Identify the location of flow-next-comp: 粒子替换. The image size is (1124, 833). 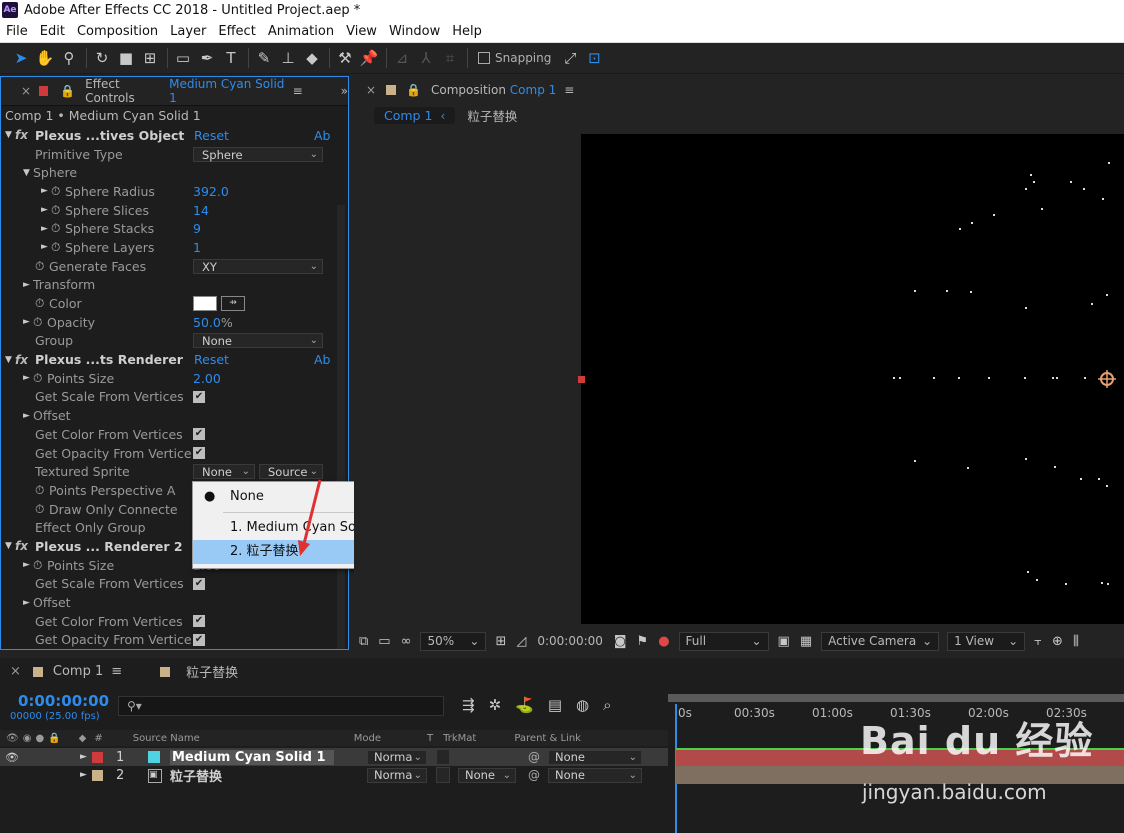
(492, 115).